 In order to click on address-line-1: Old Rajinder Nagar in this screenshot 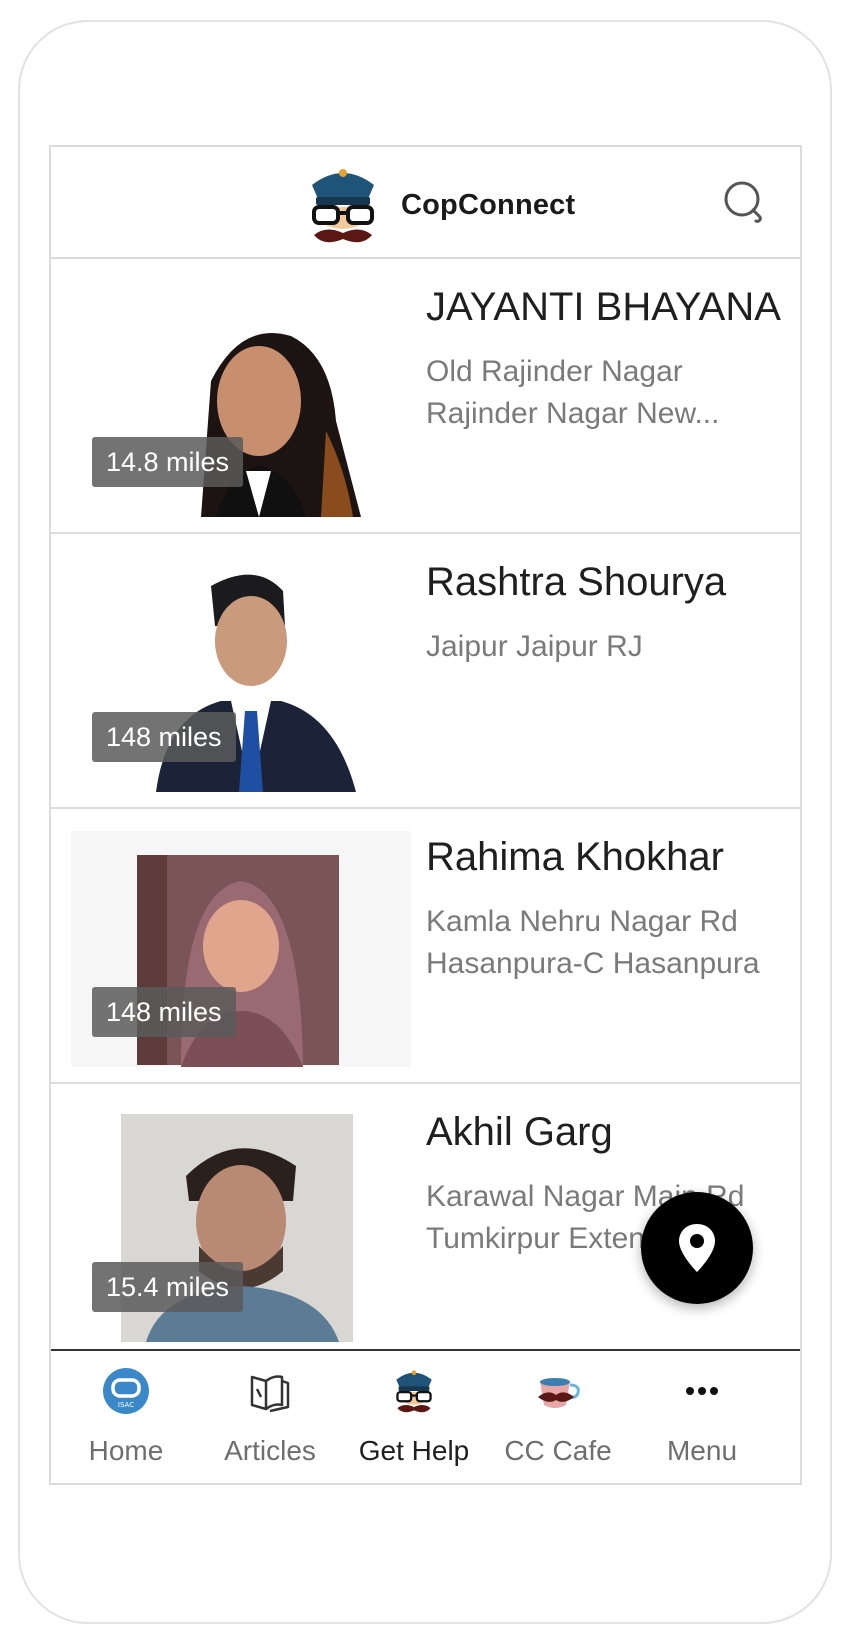, I will do `click(554, 371)`.